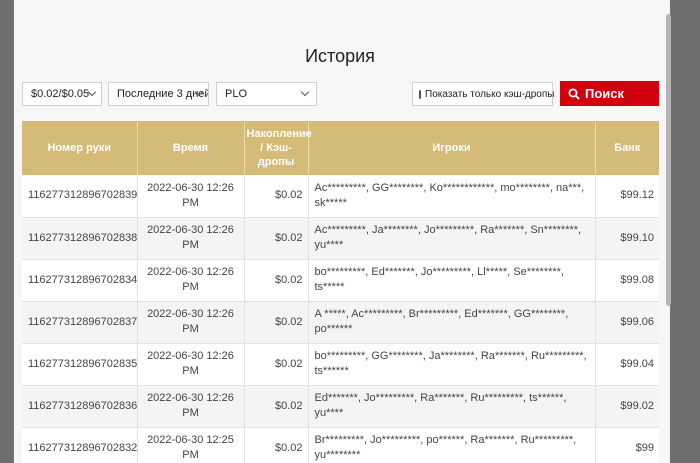  Describe the element at coordinates (627, 445) in the screenshot. I see `bank-cell: $99` at that location.